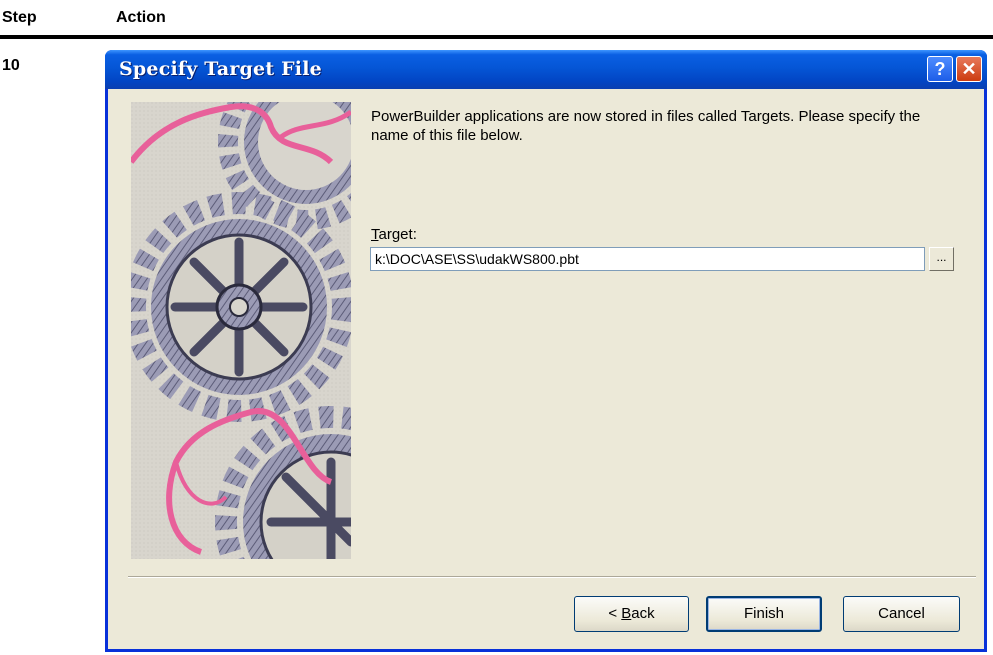 The width and height of the screenshot is (993, 655). What do you see at coordinates (901, 614) in the screenshot?
I see `cancel-button: Cancel` at bounding box center [901, 614].